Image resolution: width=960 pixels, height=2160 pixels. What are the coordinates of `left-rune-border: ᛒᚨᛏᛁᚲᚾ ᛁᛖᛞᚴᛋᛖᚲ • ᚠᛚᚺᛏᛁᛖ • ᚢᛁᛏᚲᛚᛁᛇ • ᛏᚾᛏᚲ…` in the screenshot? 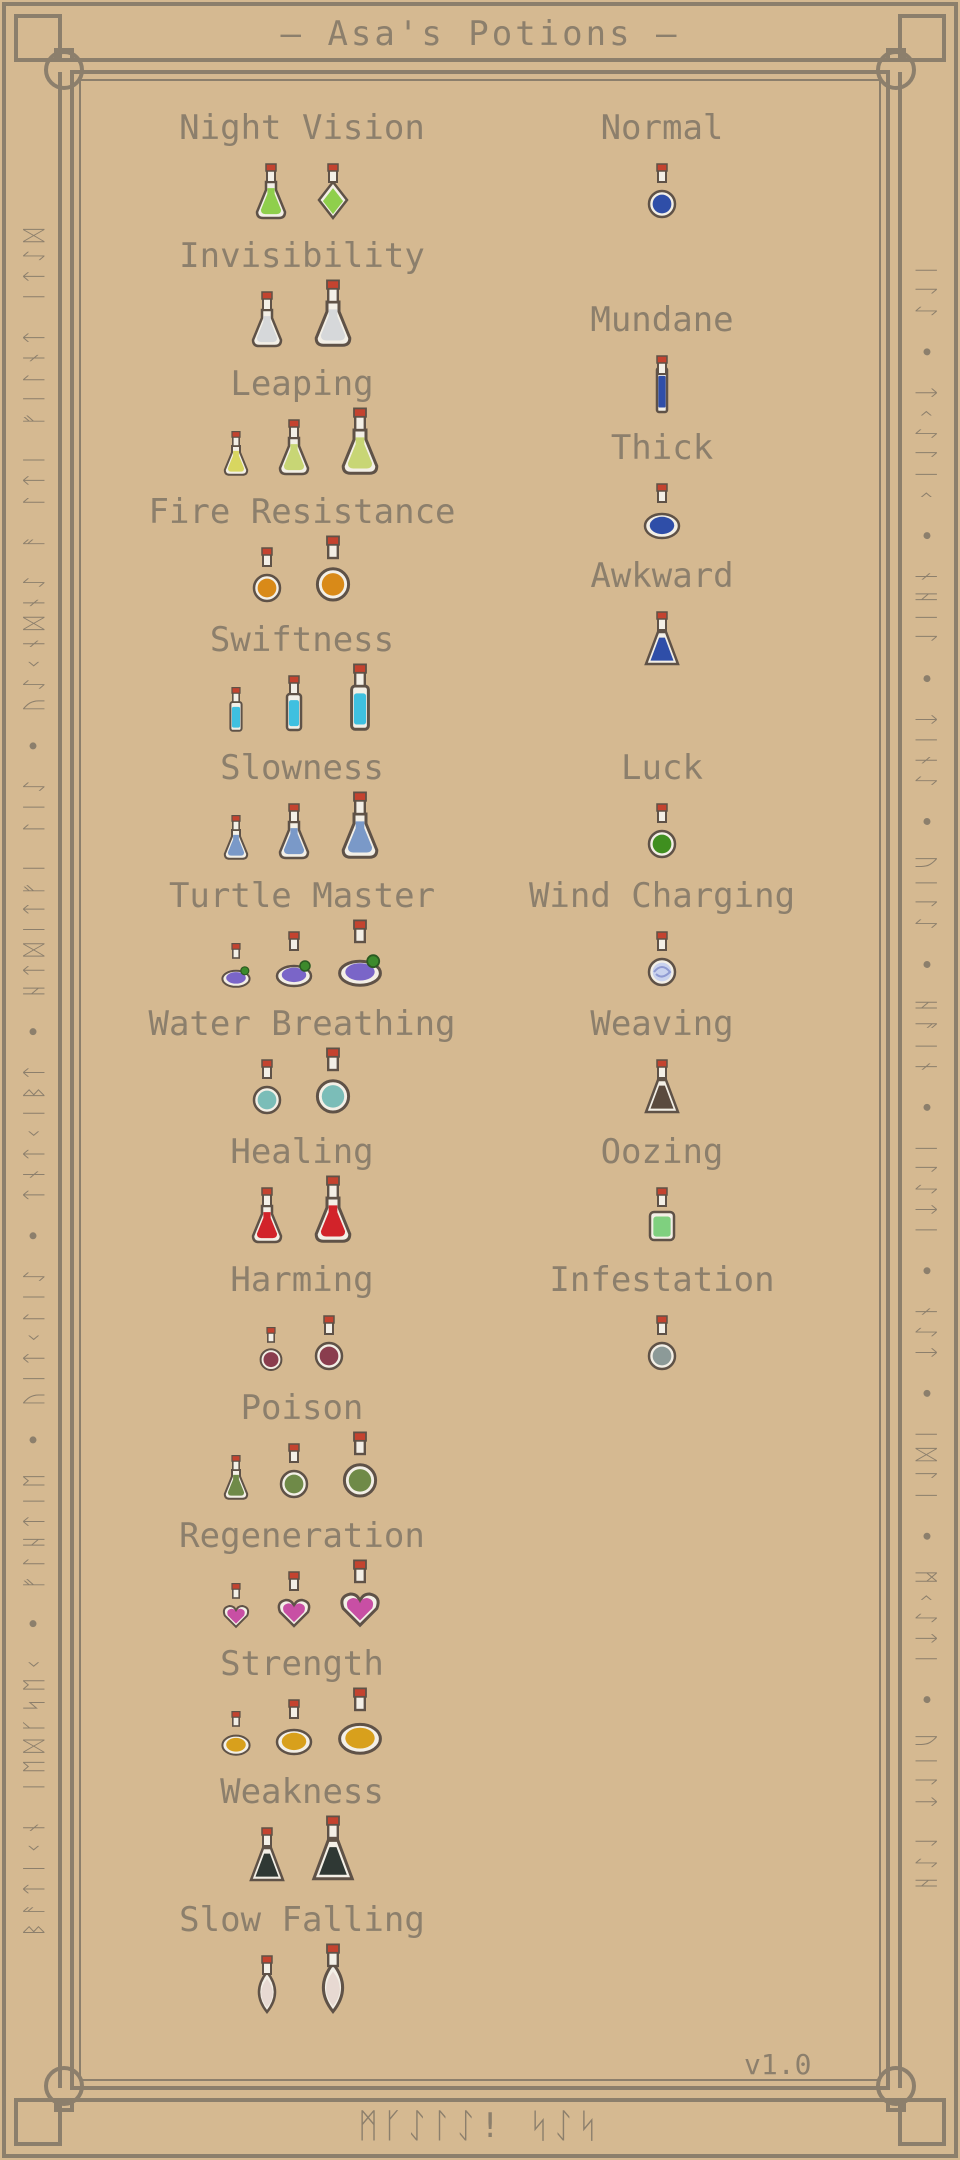 It's located at (34, 1080).